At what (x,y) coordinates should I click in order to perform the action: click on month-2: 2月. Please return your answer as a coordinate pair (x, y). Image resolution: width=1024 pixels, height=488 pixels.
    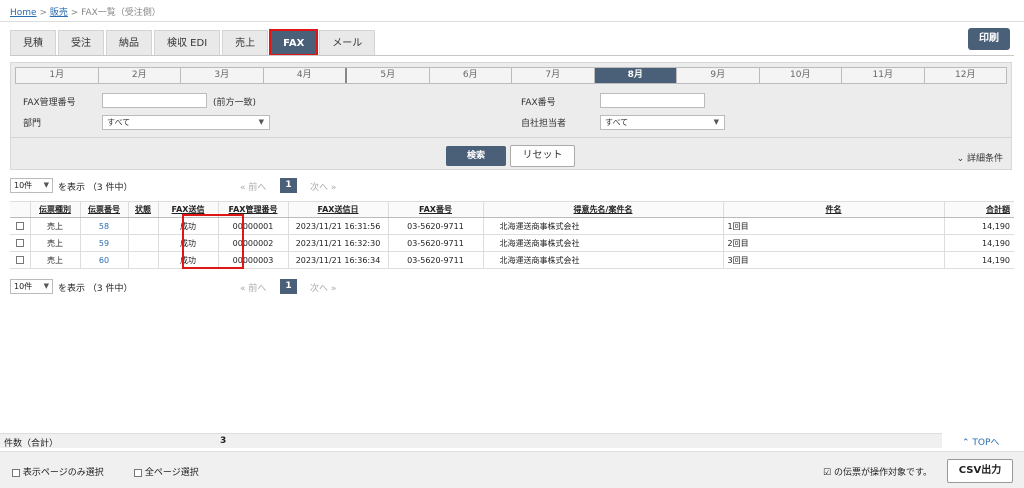
    Looking at the image, I should click on (139, 75).